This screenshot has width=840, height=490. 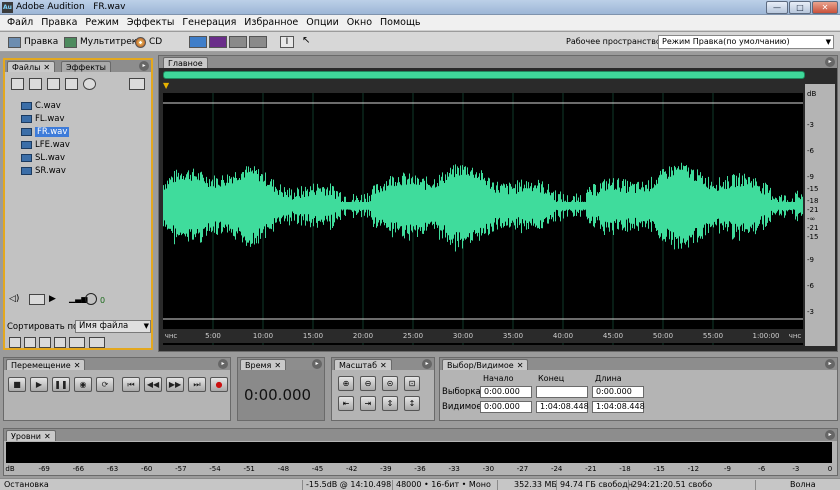 What do you see at coordinates (71, 84) in the screenshot?
I see `insert-into-multitrack-icon` at bounding box center [71, 84].